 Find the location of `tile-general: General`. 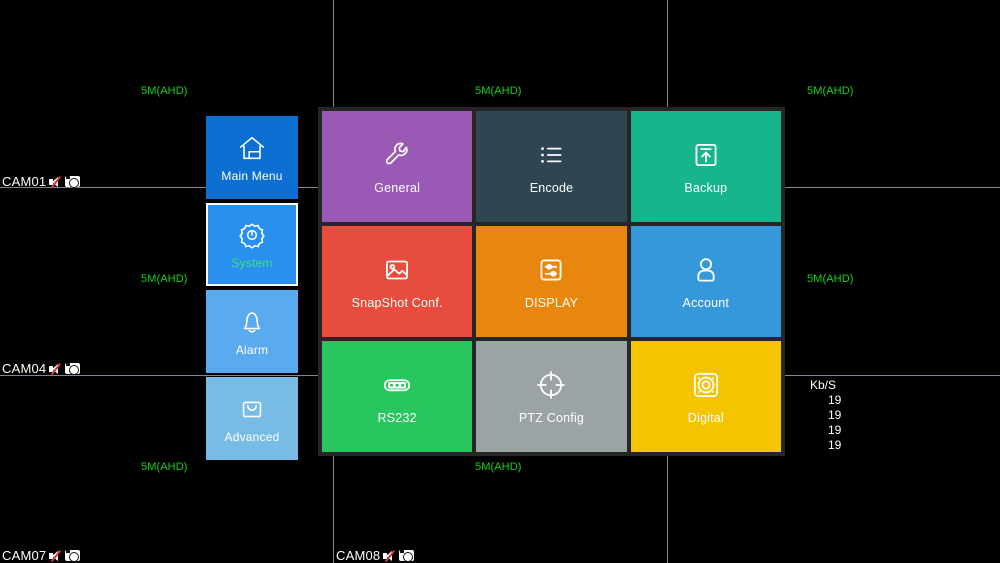

tile-general: General is located at coordinates (397, 166).